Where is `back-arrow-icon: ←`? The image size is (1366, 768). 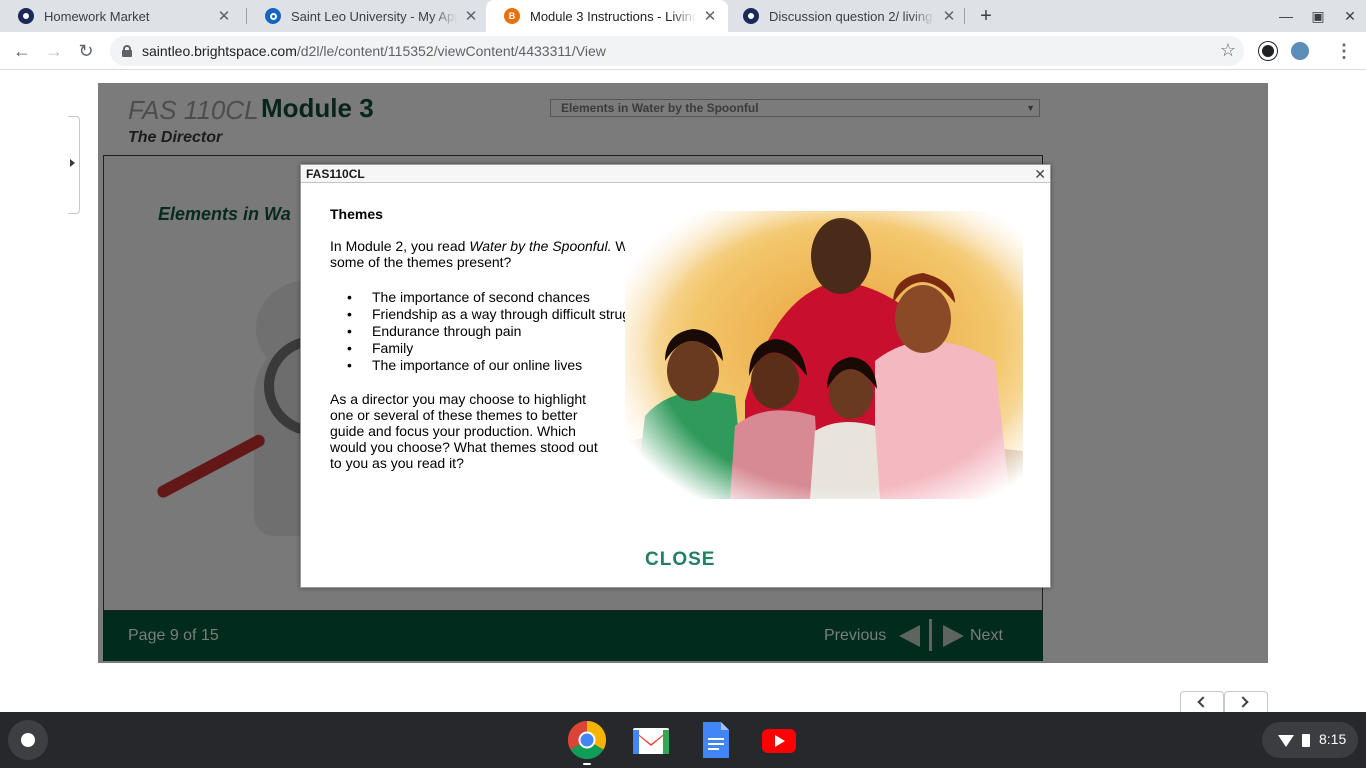
back-arrow-icon: ← is located at coordinates (22, 51).